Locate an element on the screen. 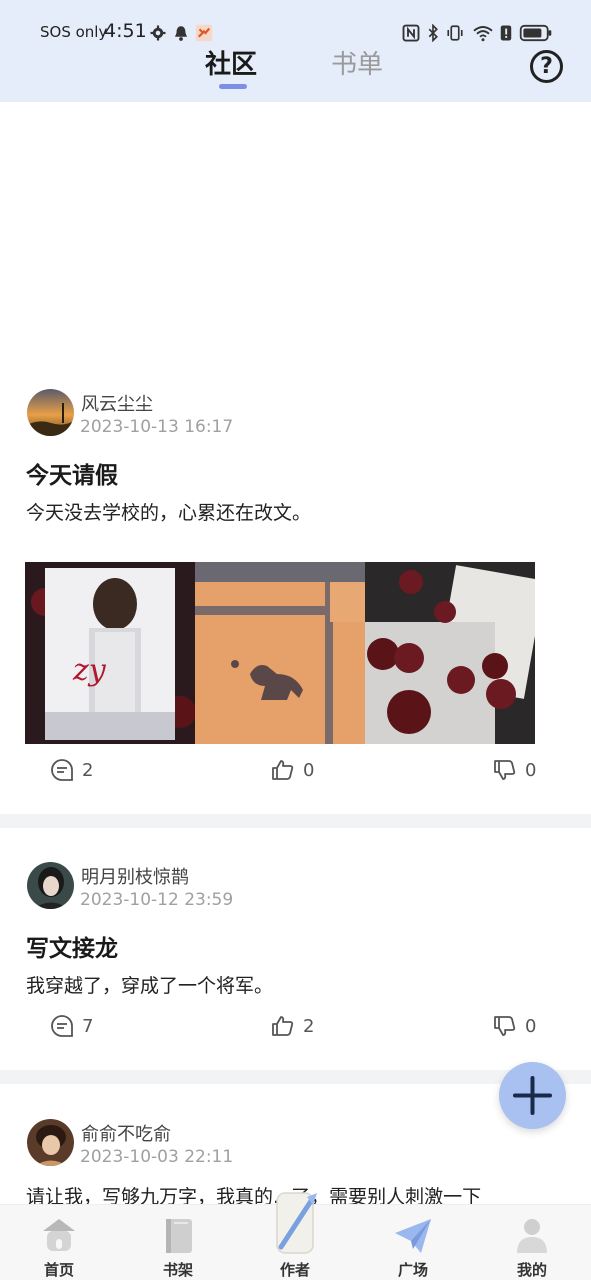 The width and height of the screenshot is (591, 1280). nav-label: 广场 is located at coordinates (412, 1270).